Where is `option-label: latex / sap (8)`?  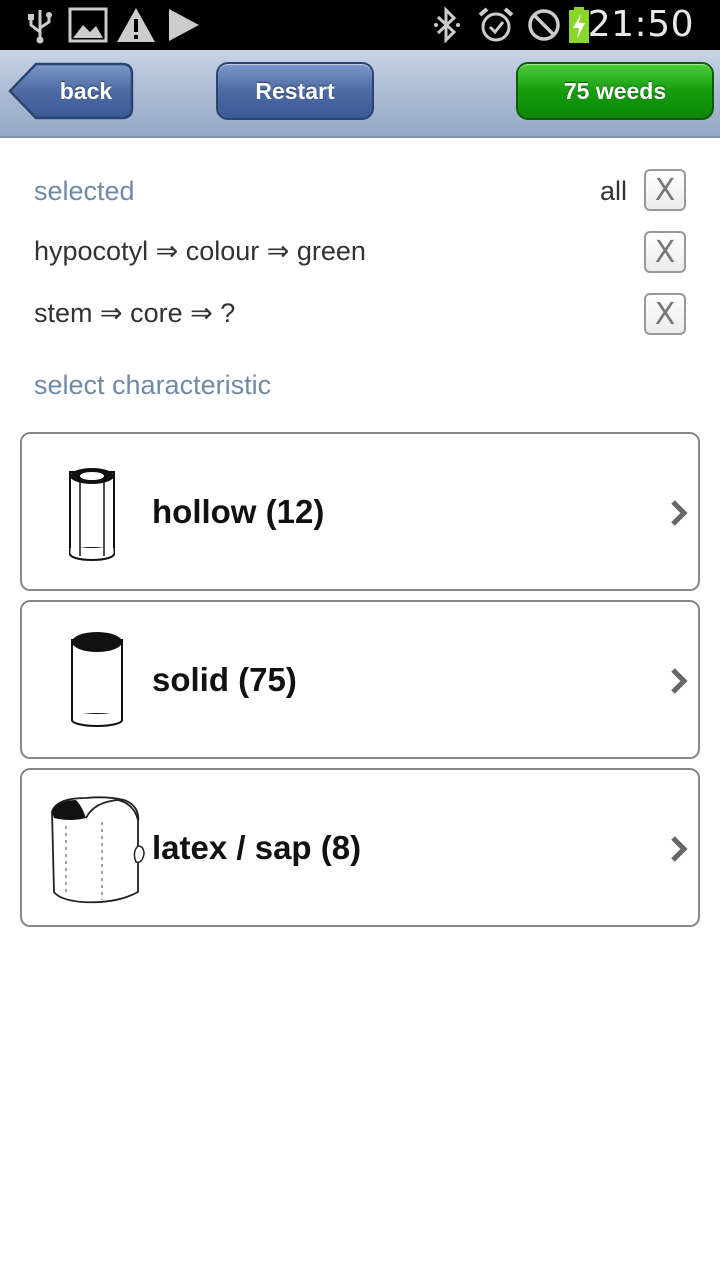
option-label: latex / sap (8) is located at coordinates (257, 847).